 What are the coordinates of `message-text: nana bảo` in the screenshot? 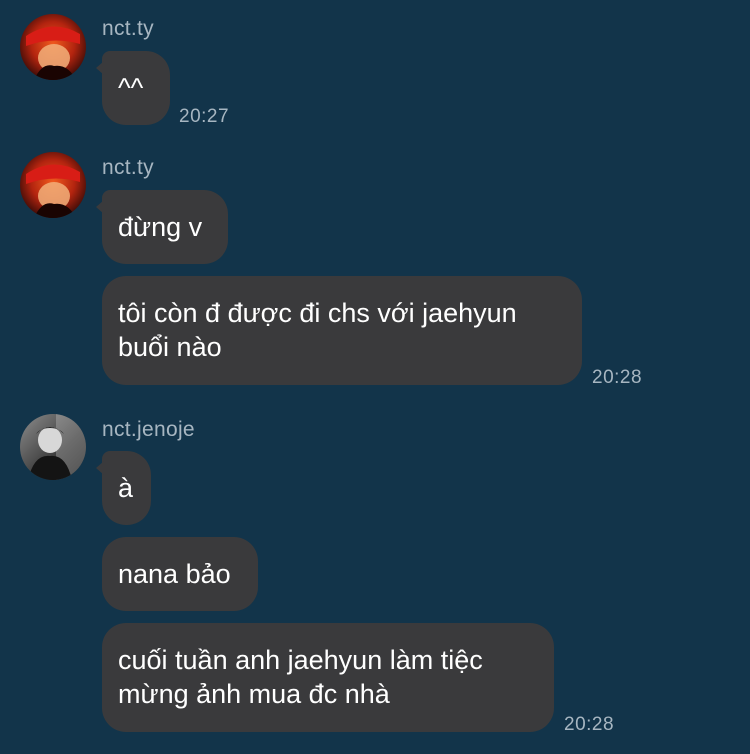 It's located at (174, 574).